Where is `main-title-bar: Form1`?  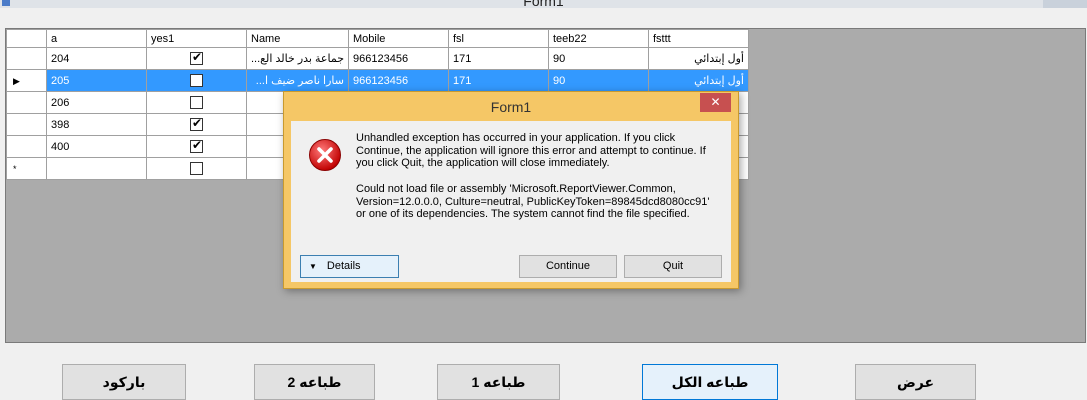
main-title-bar: Form1 is located at coordinates (543, 4).